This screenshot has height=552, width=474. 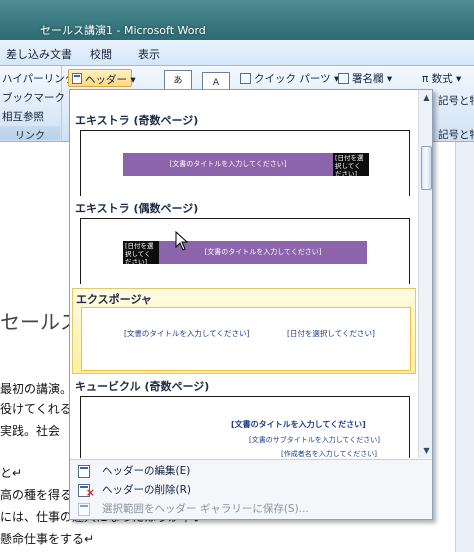 What do you see at coordinates (23, 116) in the screenshot?
I see `cross-reference-button: 相互参照` at bounding box center [23, 116].